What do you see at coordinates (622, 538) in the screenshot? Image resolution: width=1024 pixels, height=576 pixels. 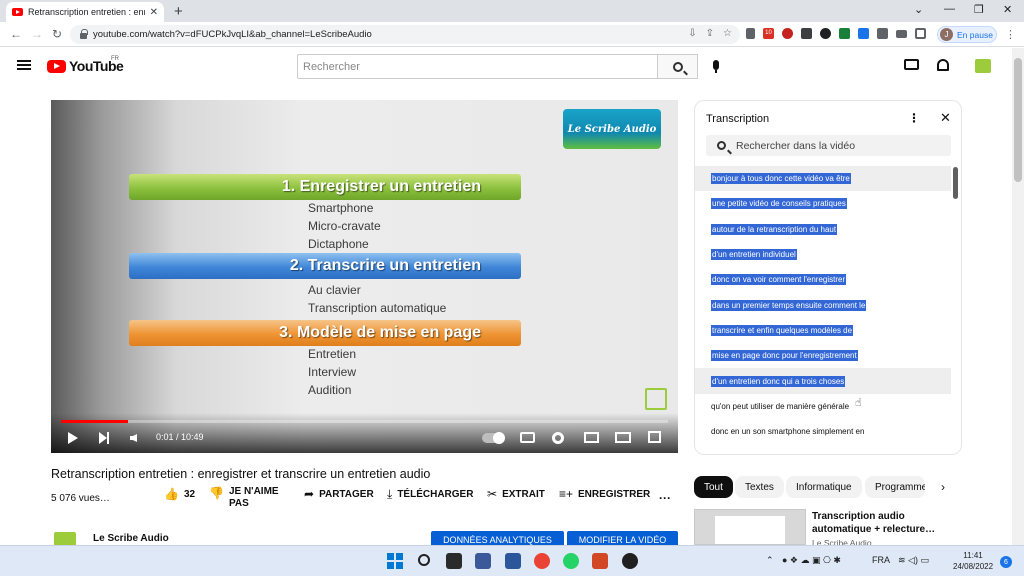 I see `edit-video-button: MODIFIER LA VIDÉO` at bounding box center [622, 538].